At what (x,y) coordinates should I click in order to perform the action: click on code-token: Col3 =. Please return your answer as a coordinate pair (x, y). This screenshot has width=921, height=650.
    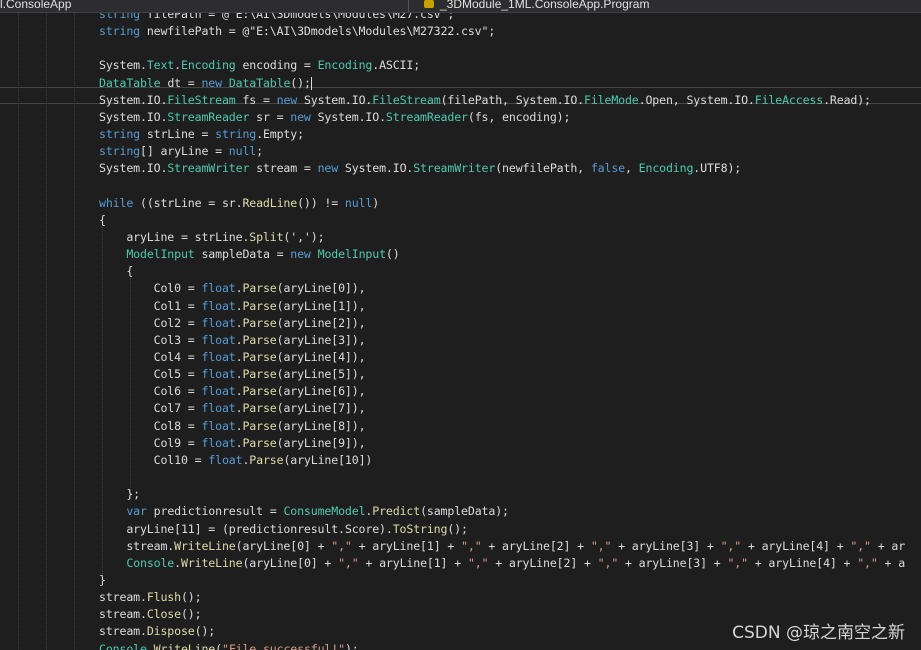
    Looking at the image, I should click on (150, 339).